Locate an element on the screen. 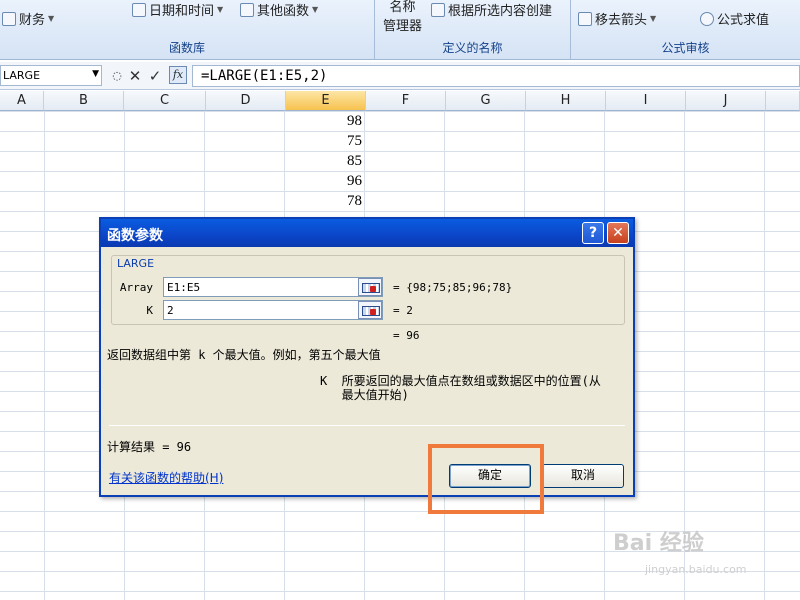  evaluate-formula-button: 公式求值 is located at coordinates (734, 18).